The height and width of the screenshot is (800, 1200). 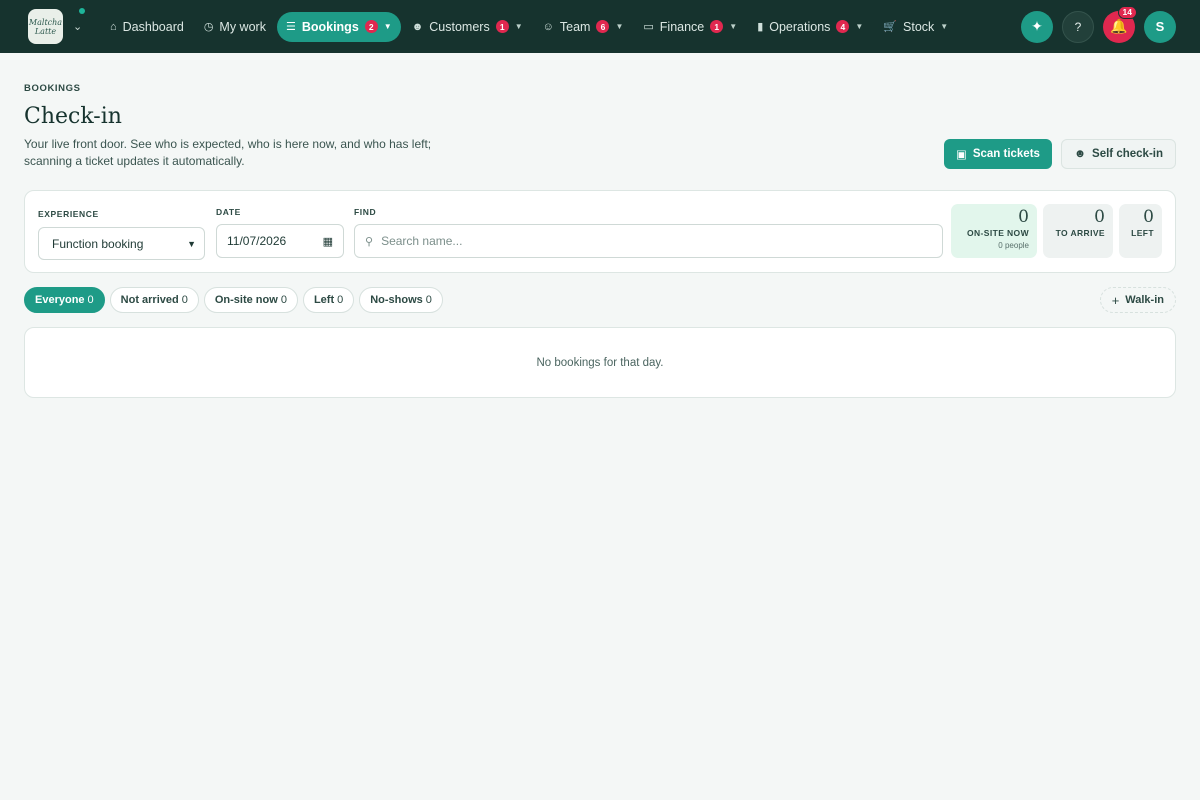 What do you see at coordinates (330, 26) in the screenshot?
I see `nav-item-label: Bookings` at bounding box center [330, 26].